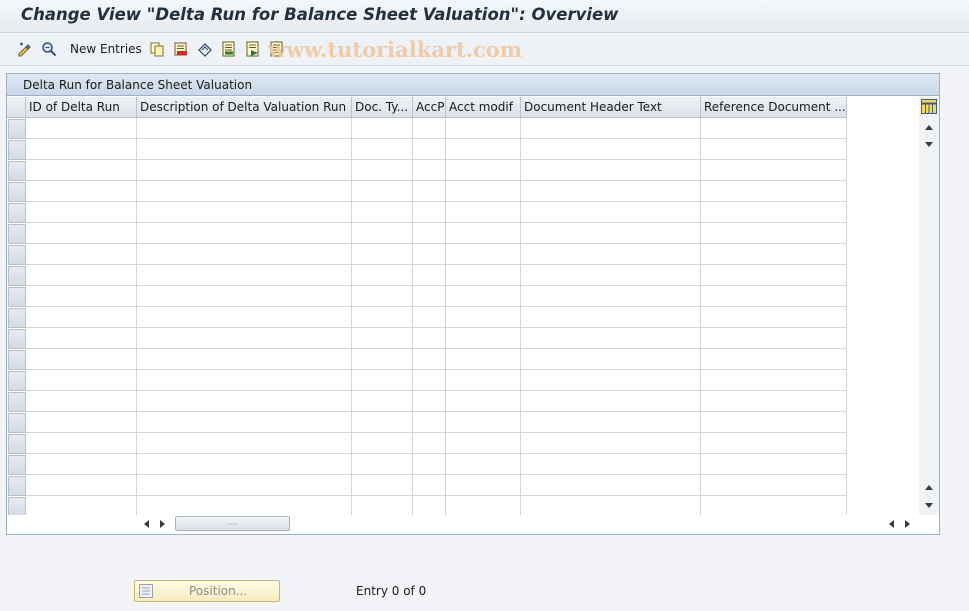 Image resolution: width=969 pixels, height=611 pixels. I want to click on column-header-accp: AccP, so click(429, 107).